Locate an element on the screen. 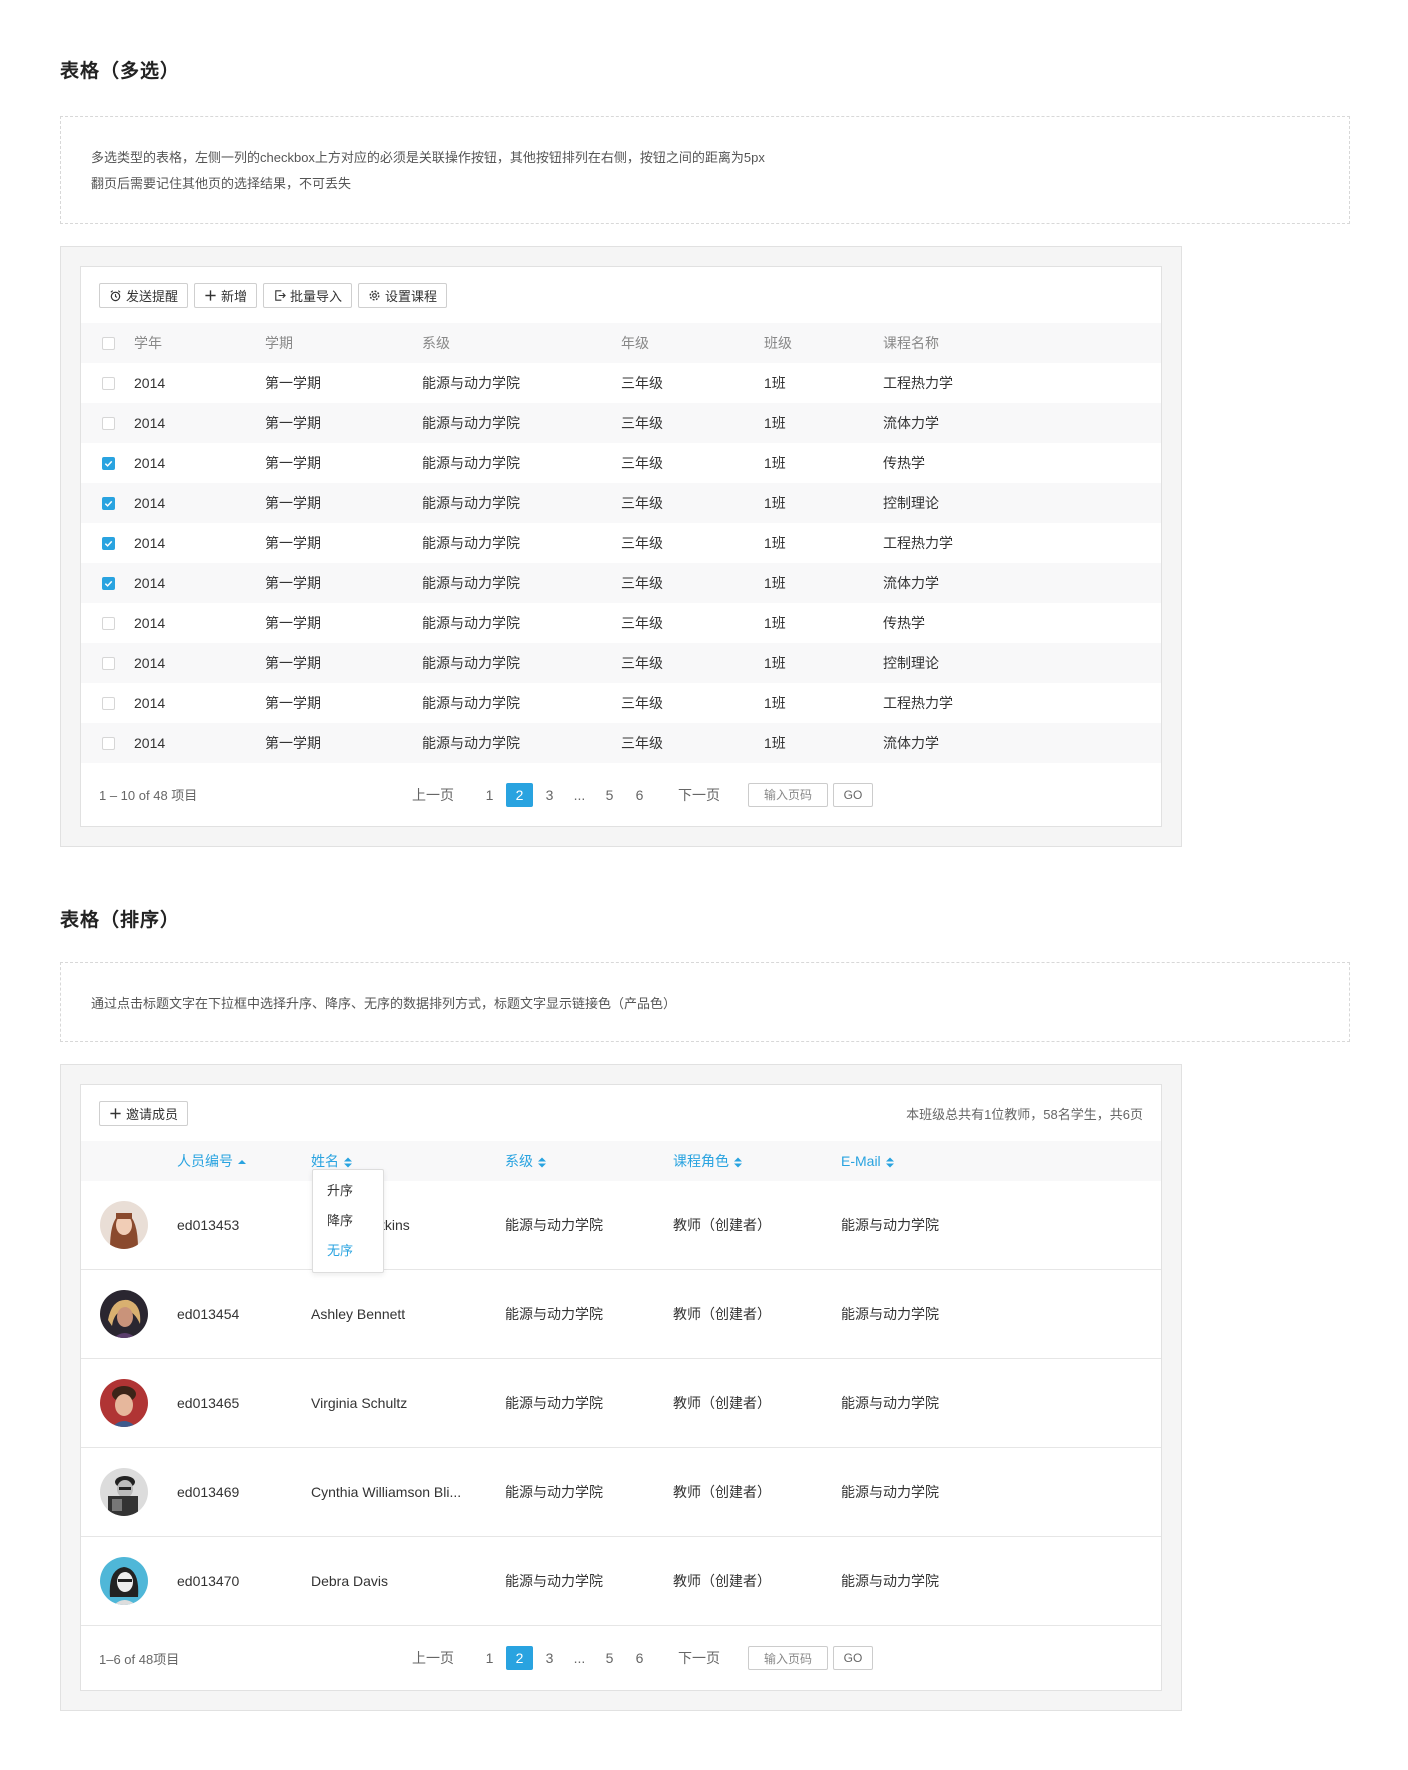 Image resolution: width=1408 pixels, height=1770 pixels. sort-option-asc: 升序 is located at coordinates (348, 1191).